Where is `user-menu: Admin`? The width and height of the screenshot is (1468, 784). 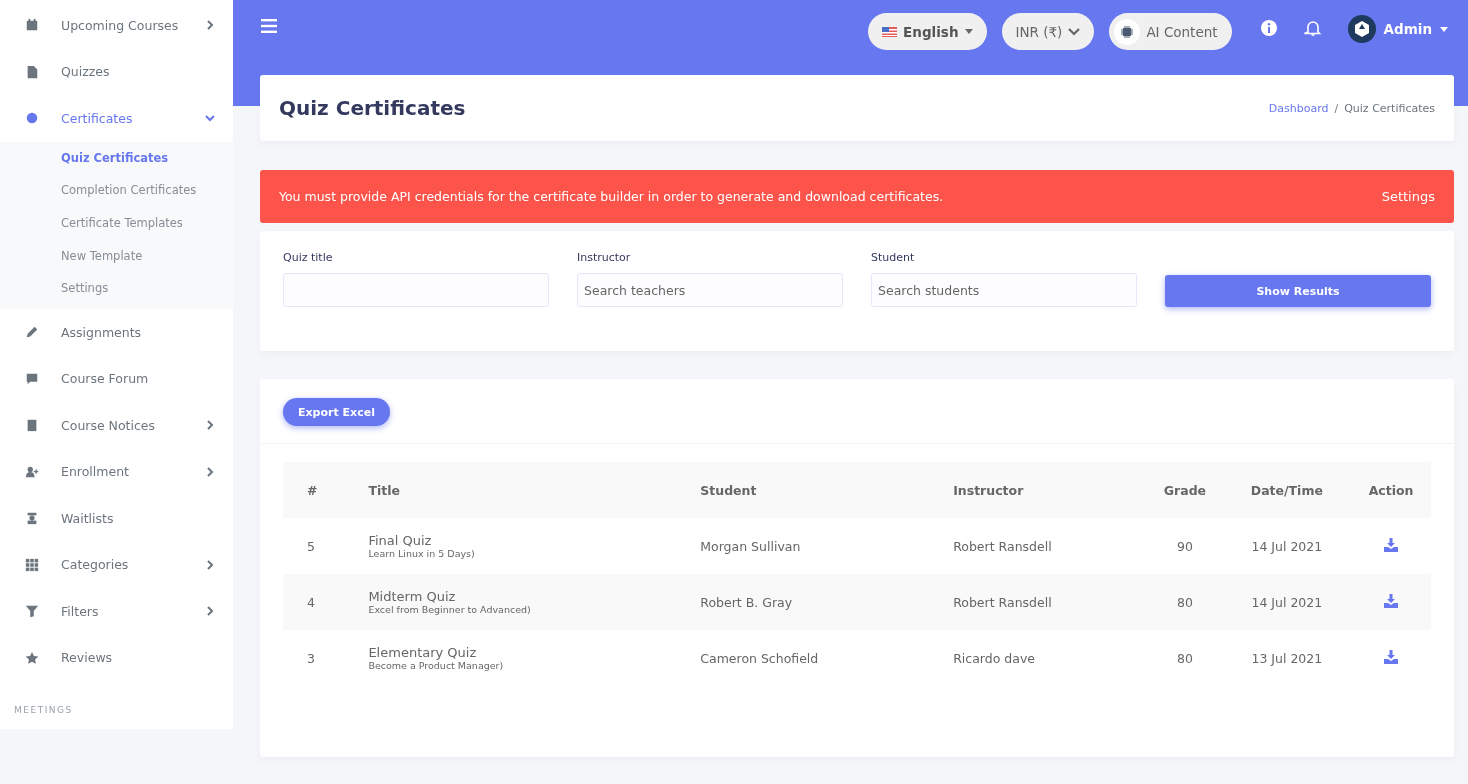 user-menu: Admin is located at coordinates (1397, 29).